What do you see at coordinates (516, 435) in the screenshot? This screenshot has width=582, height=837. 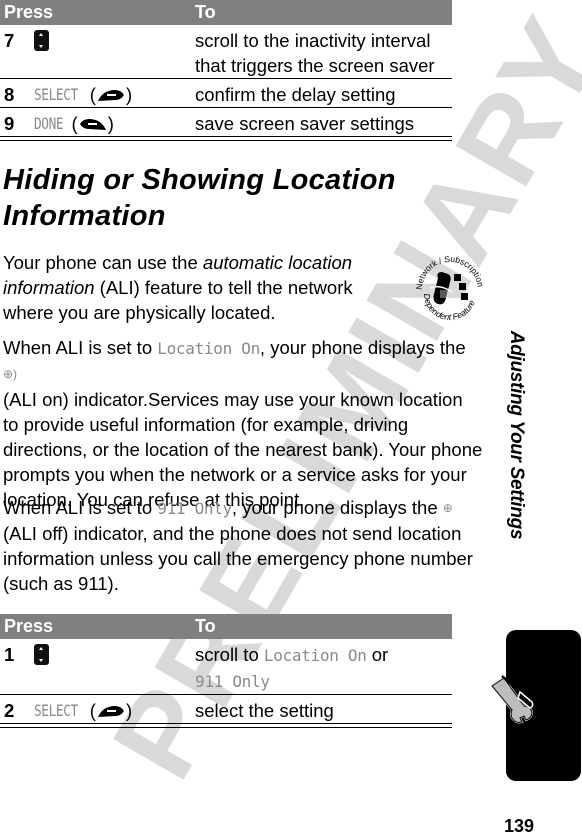 I see `chapter-tab-title: Adjusting Your Settings` at bounding box center [516, 435].